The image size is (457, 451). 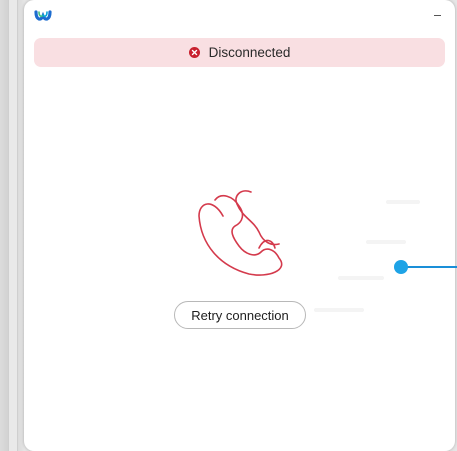 I want to click on retry-connection-button: Retry connection, so click(x=240, y=315).